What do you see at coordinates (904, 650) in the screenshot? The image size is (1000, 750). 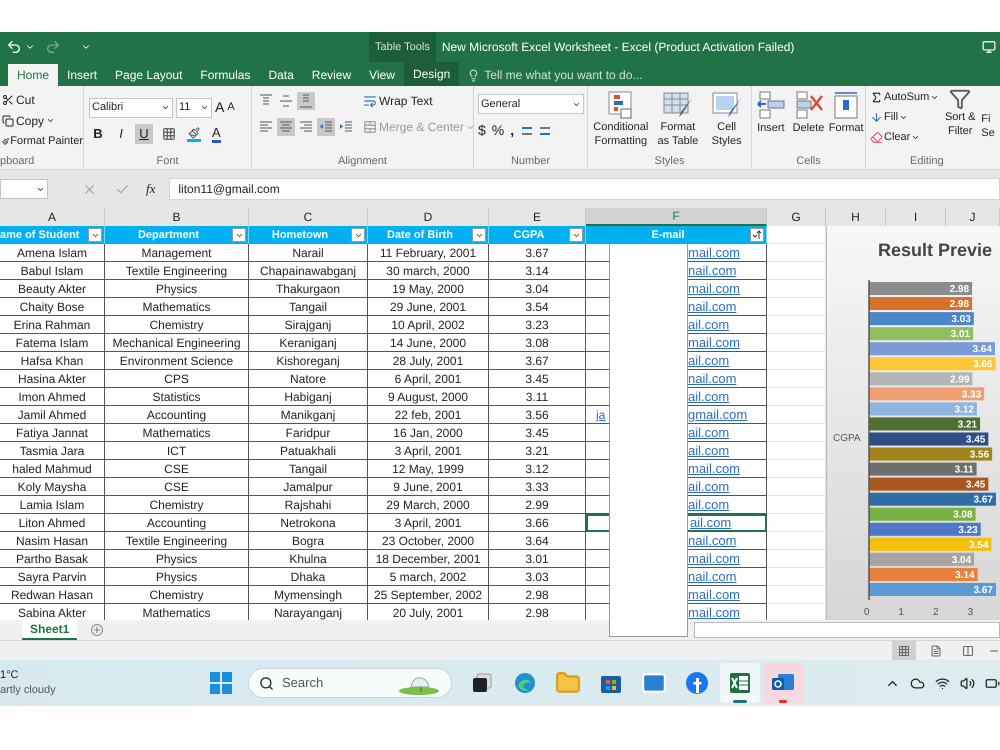 I see `view-button` at bounding box center [904, 650].